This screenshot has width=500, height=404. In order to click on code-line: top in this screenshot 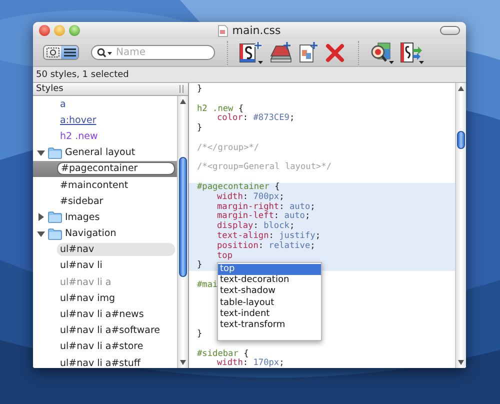, I will do `click(224, 255)`.